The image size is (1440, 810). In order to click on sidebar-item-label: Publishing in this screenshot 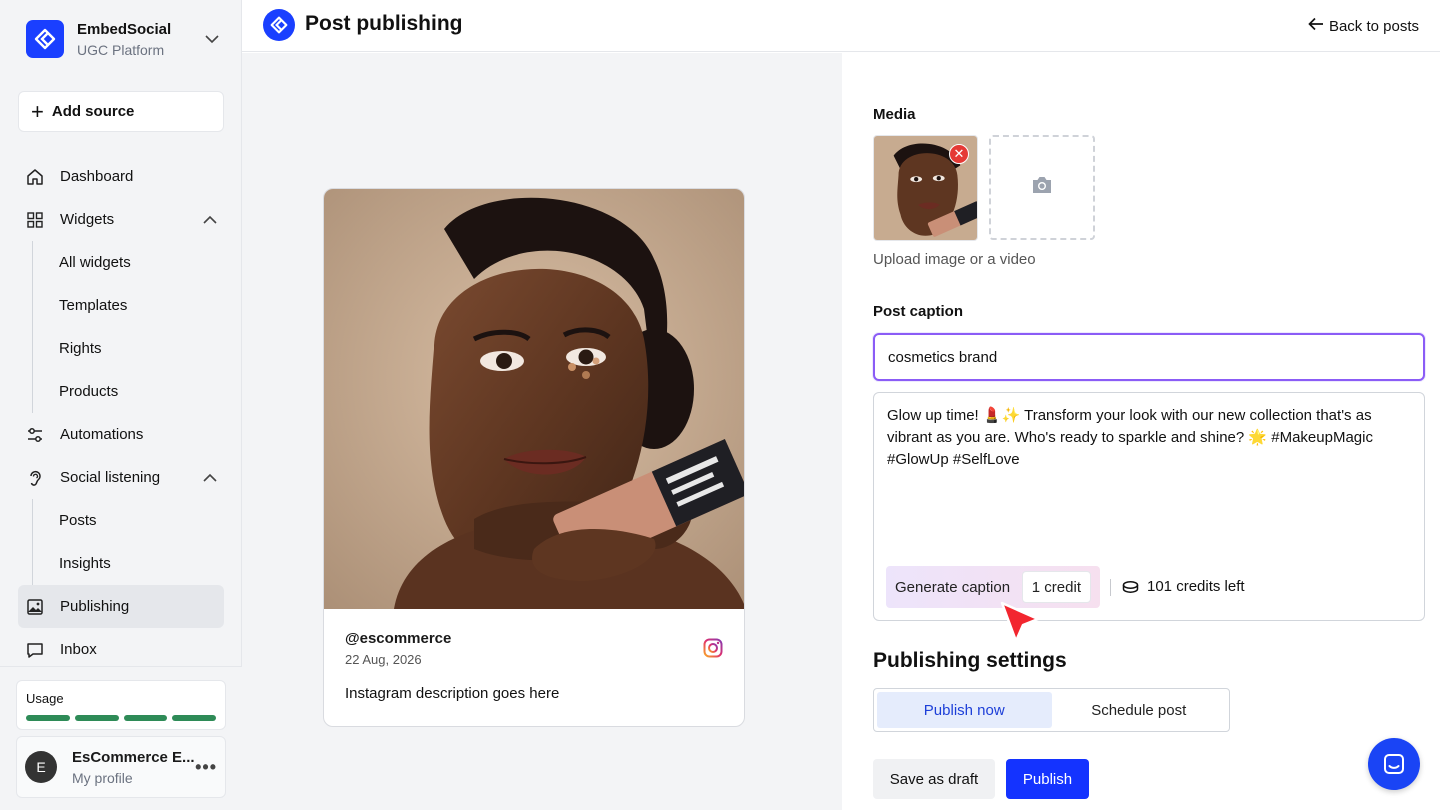, I will do `click(95, 606)`.